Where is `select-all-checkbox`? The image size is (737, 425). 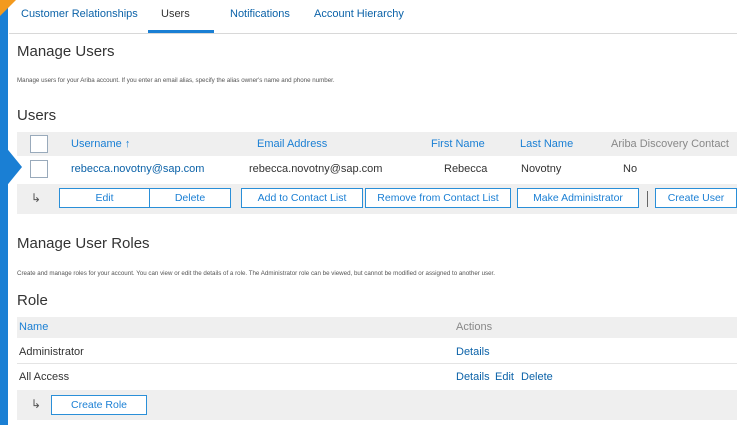 select-all-checkbox is located at coordinates (39, 144).